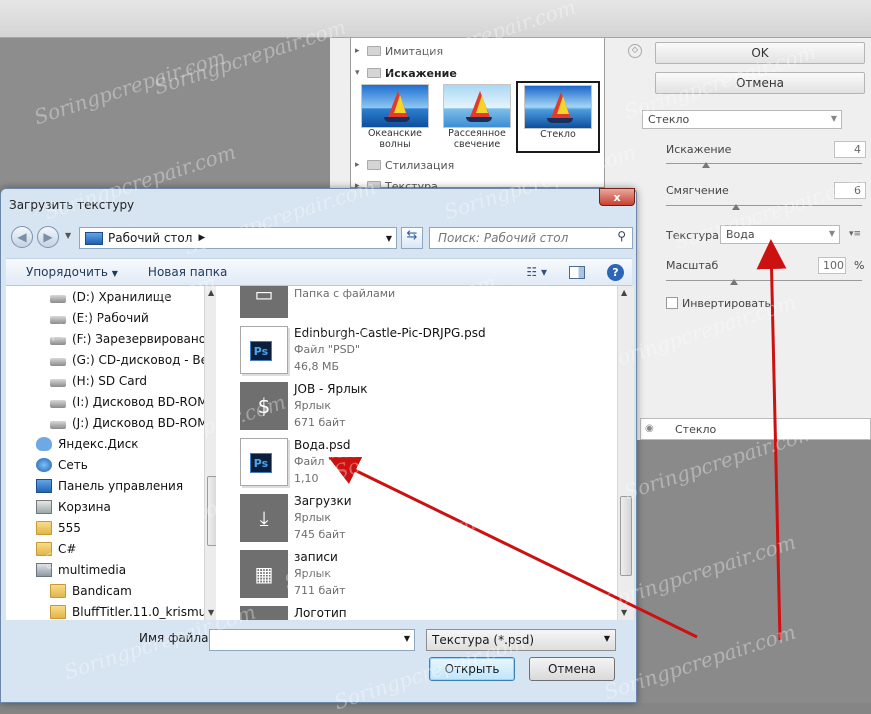  What do you see at coordinates (513, 548) in the screenshot?
I see `arrow-to-file` at bounding box center [513, 548].